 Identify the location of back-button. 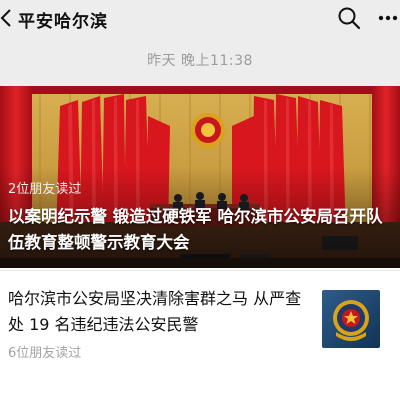
(8, 18).